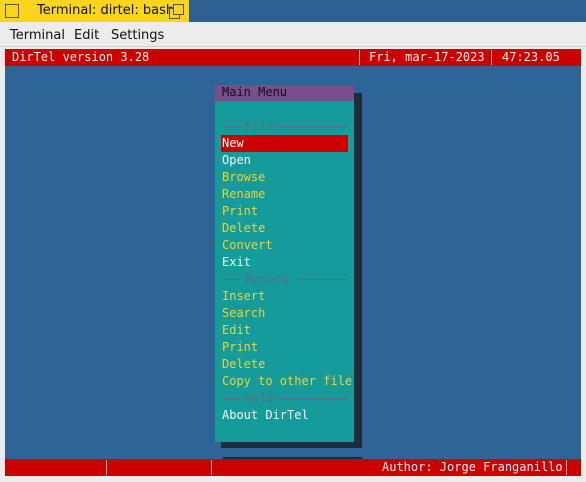 The image size is (586, 482). What do you see at coordinates (243, 313) in the screenshot?
I see `menu-option-search: Search` at bounding box center [243, 313].